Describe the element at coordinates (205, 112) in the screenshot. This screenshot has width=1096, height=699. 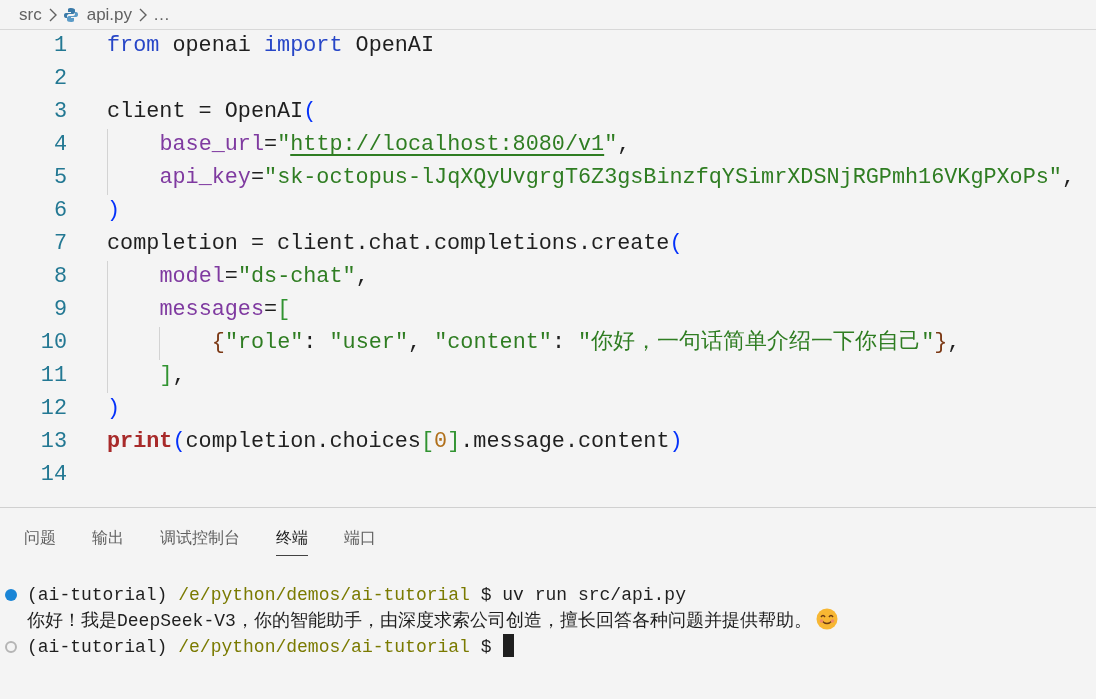
I see `code-token: client = OpenAI` at that location.